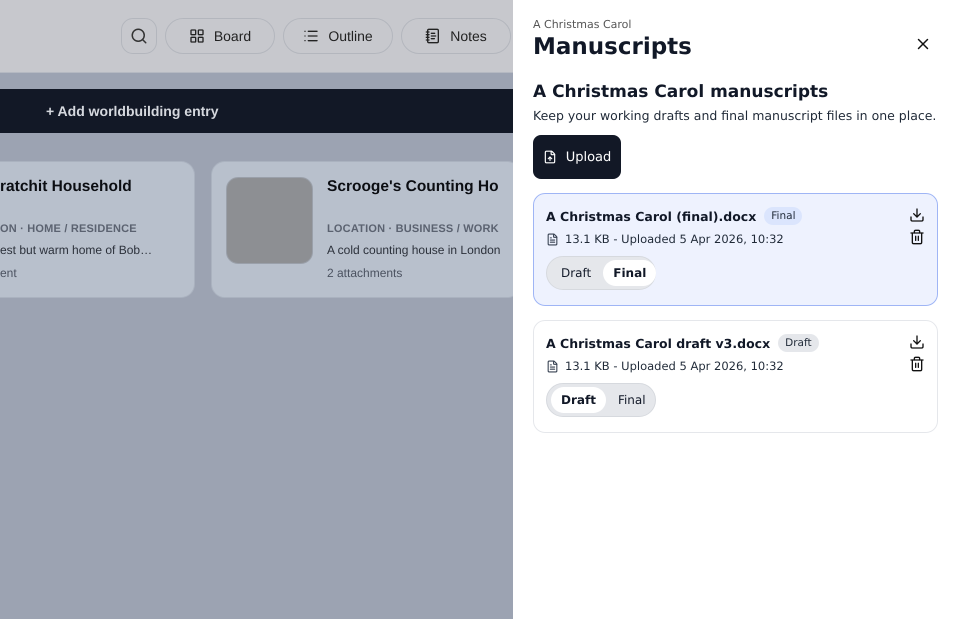 The width and height of the screenshot is (954, 619). I want to click on entry-card: Scrooge's Counting Ho LOCATION · BUSINESS / WORK A cold counting house in London 2 attachments, so click(362, 229).